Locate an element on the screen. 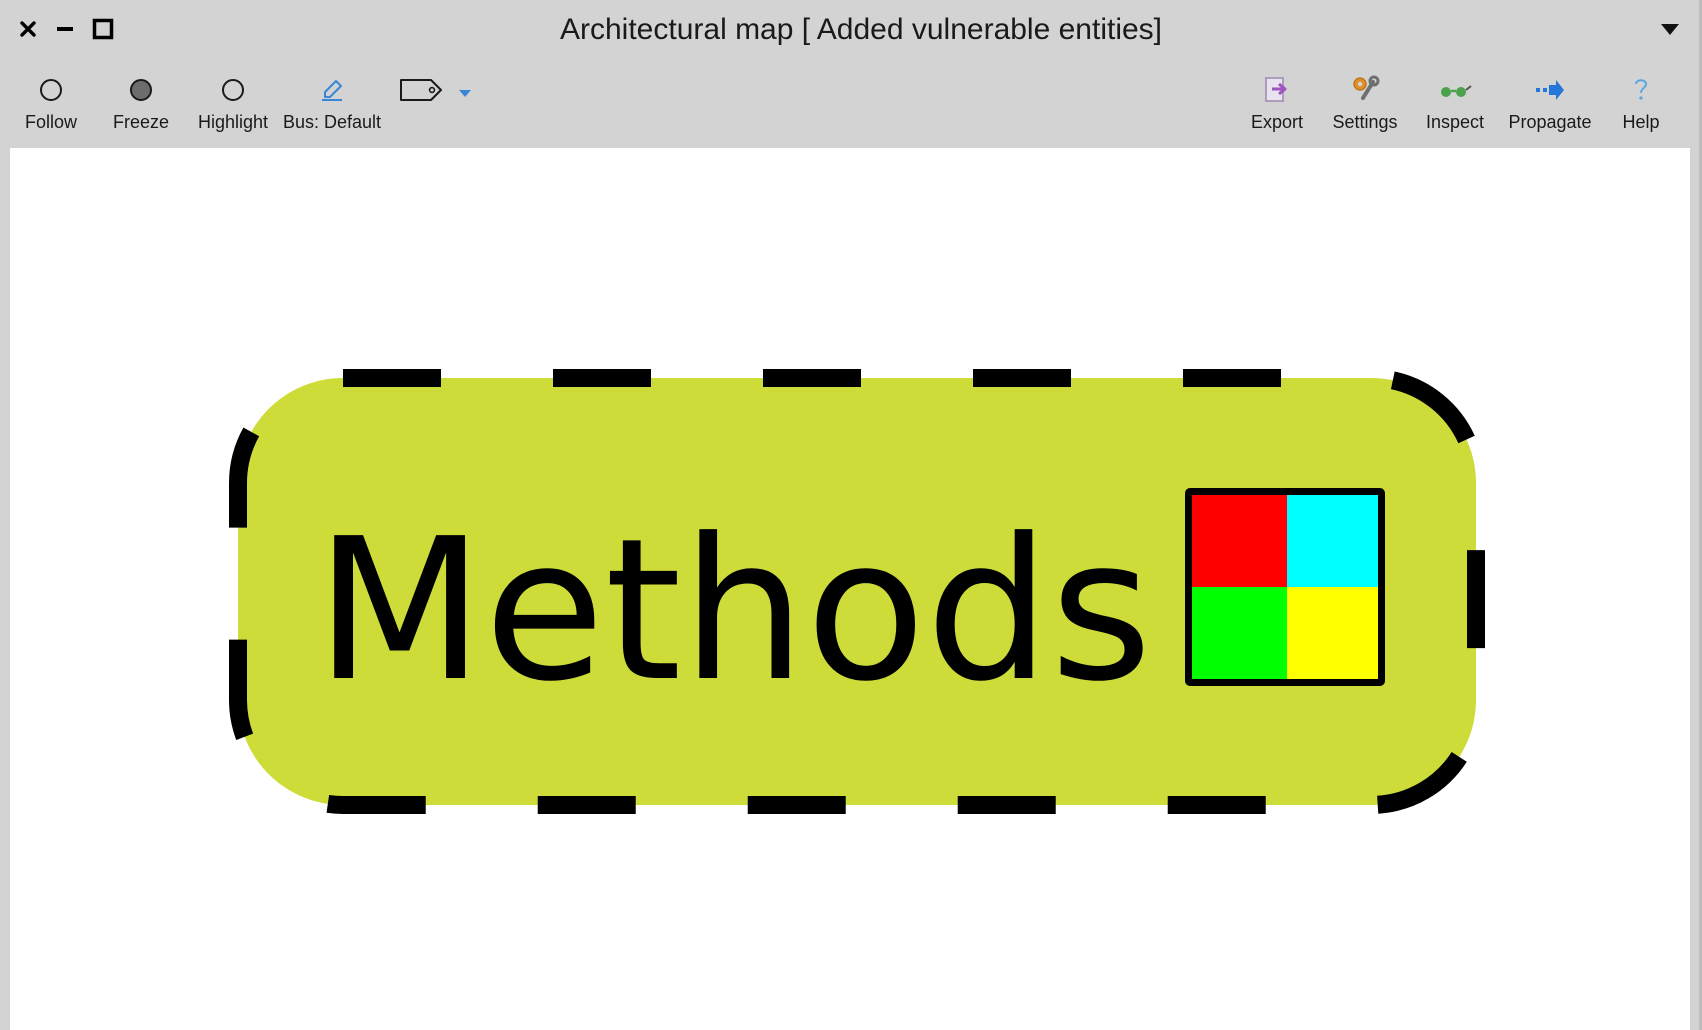  wrench-icon is located at coordinates (1365, 90).